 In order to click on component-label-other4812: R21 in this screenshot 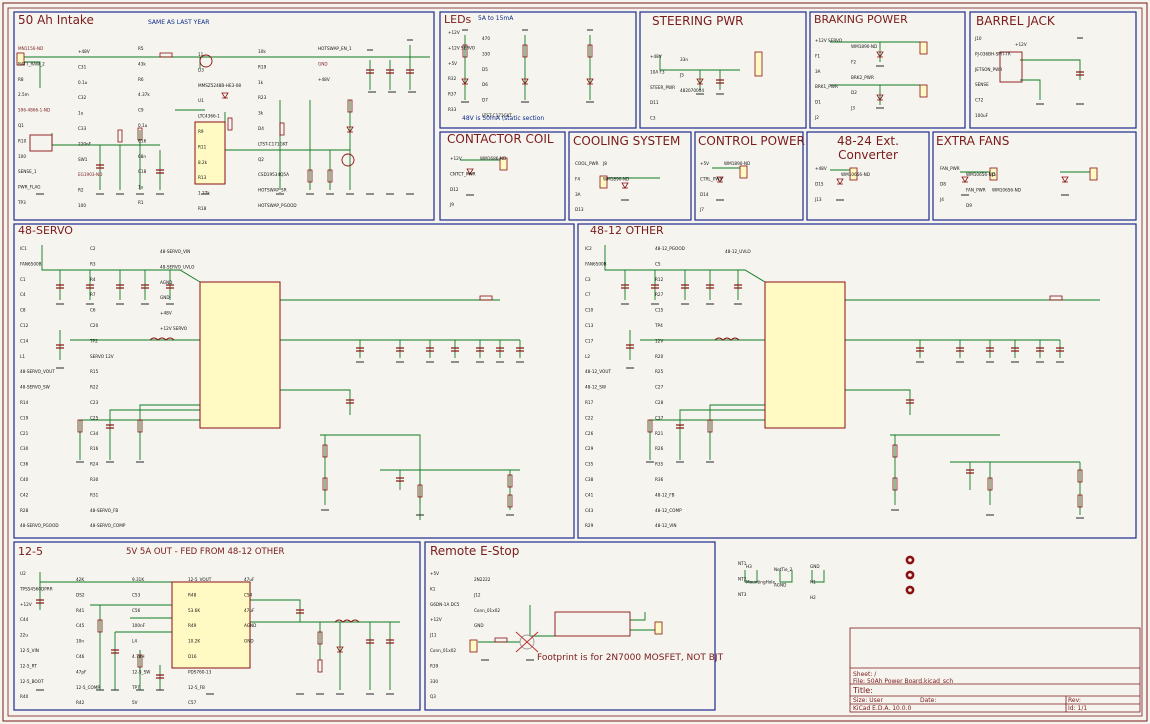, I will do `click(659, 433)`.